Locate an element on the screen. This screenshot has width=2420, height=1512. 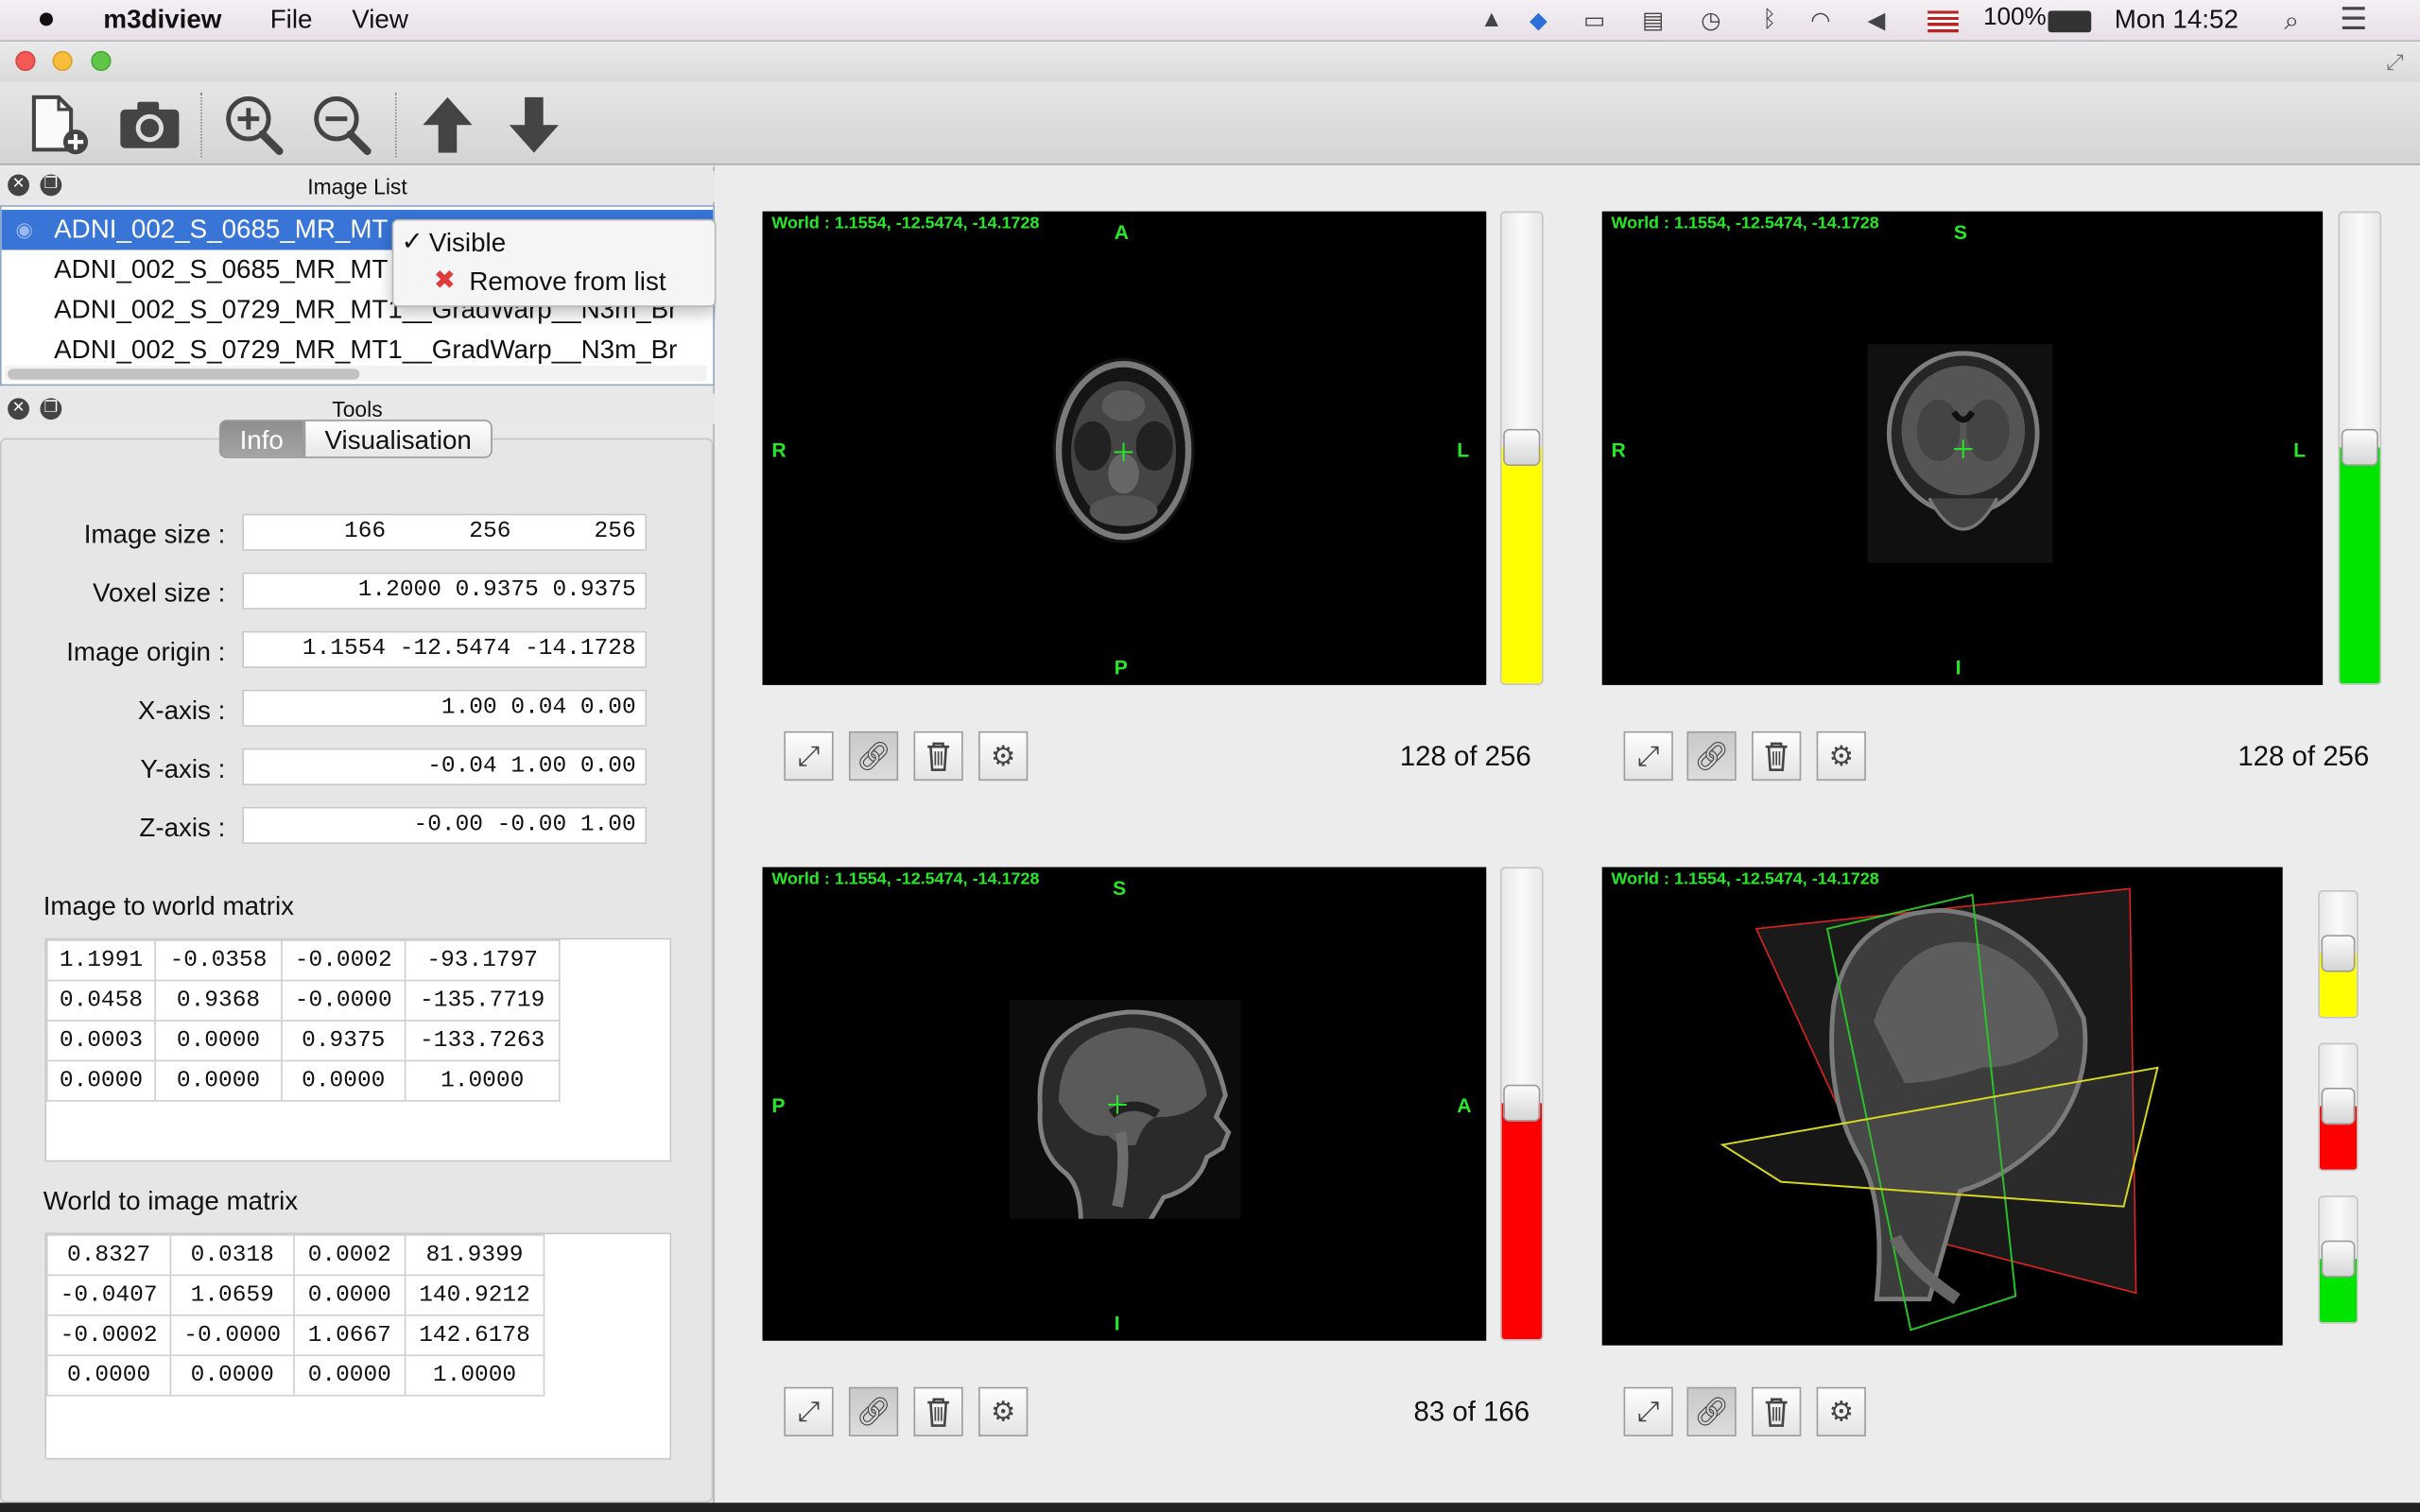
bluetooth-icon: ᛒ is located at coordinates (1769, 20).